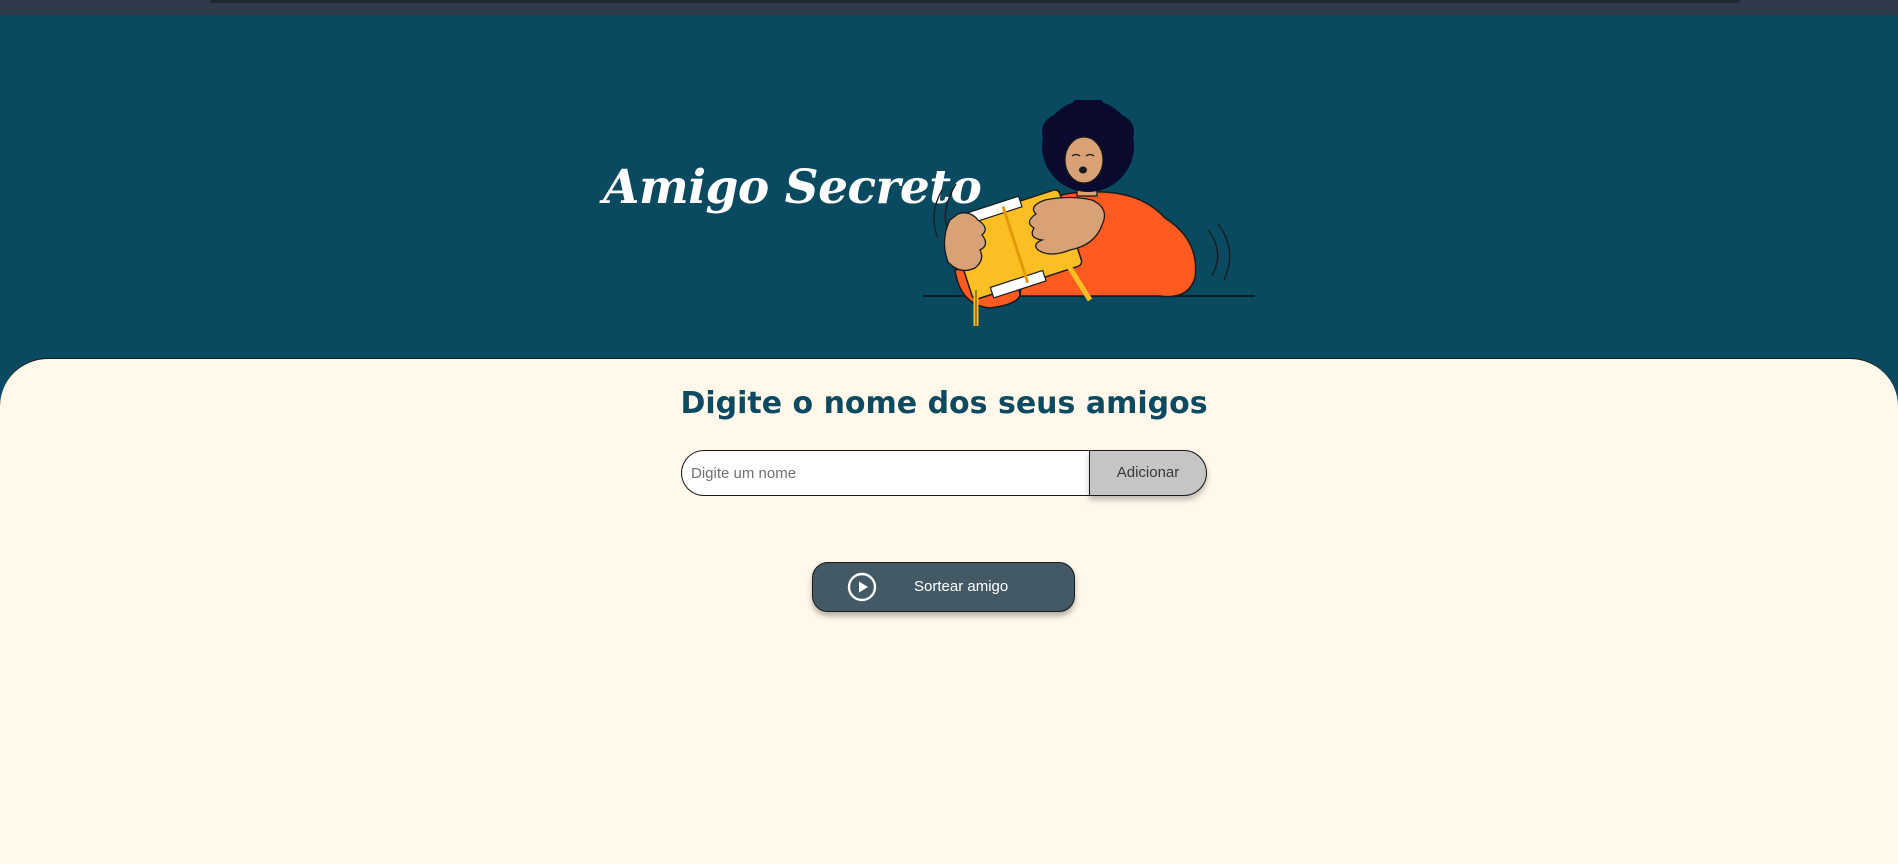 The height and width of the screenshot is (864, 1898). Describe the element at coordinates (961, 586) in the screenshot. I see `draw-button-label: Sortear amigo` at that location.